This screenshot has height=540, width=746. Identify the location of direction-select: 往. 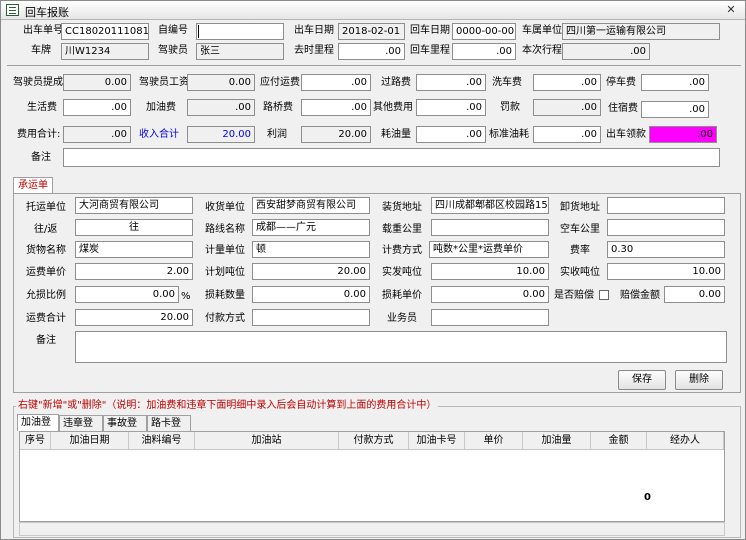
(134, 227).